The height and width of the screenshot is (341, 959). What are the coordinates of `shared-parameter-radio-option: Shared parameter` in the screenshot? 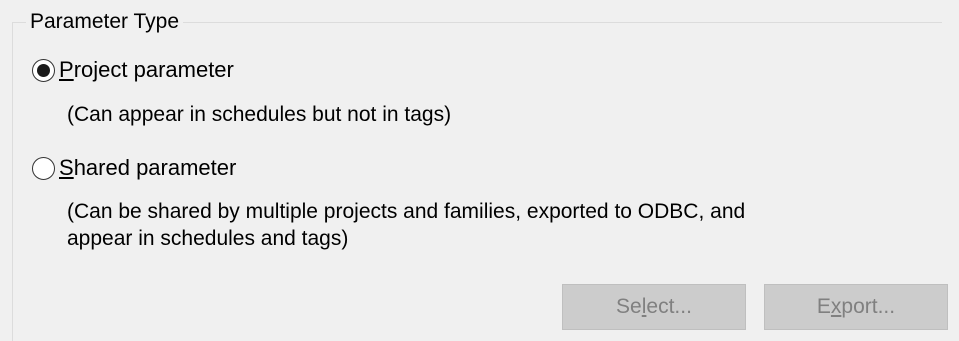 It's located at (134, 168).